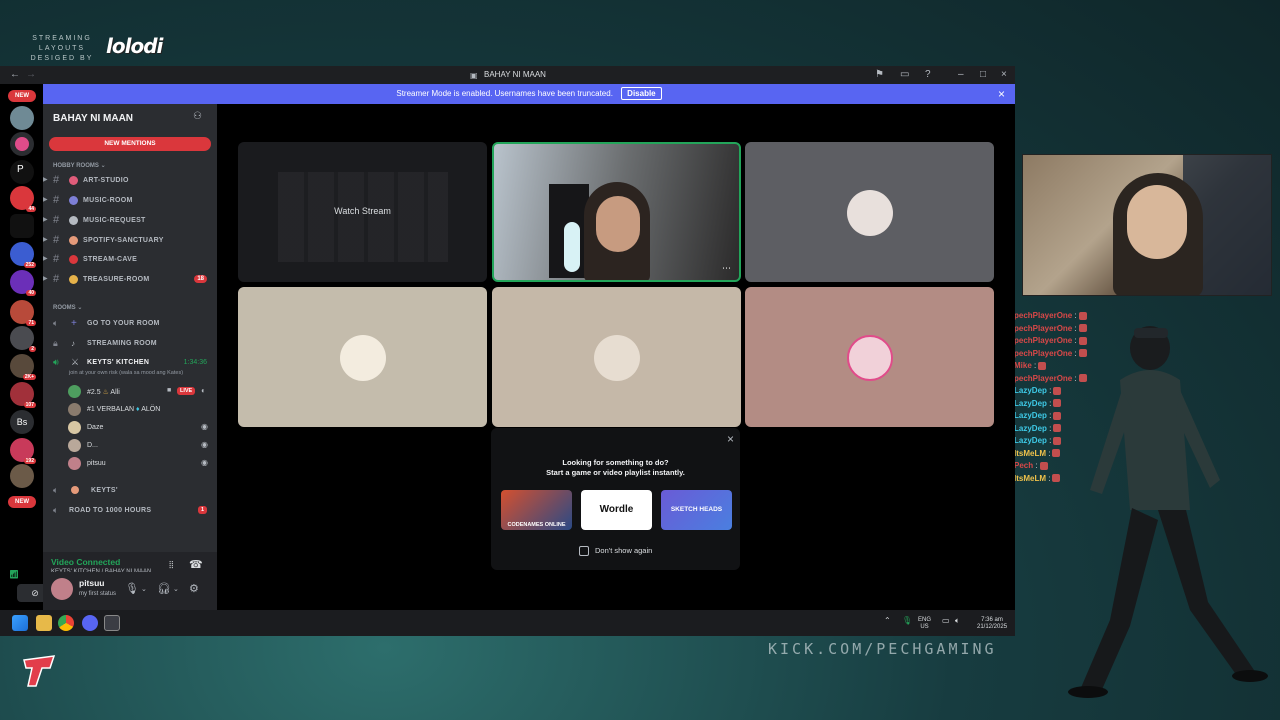 The image size is (1280, 720). I want to click on voice-road-to-1000-hours: 🔈︎ ROAD TO 1000 HOURS 1, so click(130, 513).